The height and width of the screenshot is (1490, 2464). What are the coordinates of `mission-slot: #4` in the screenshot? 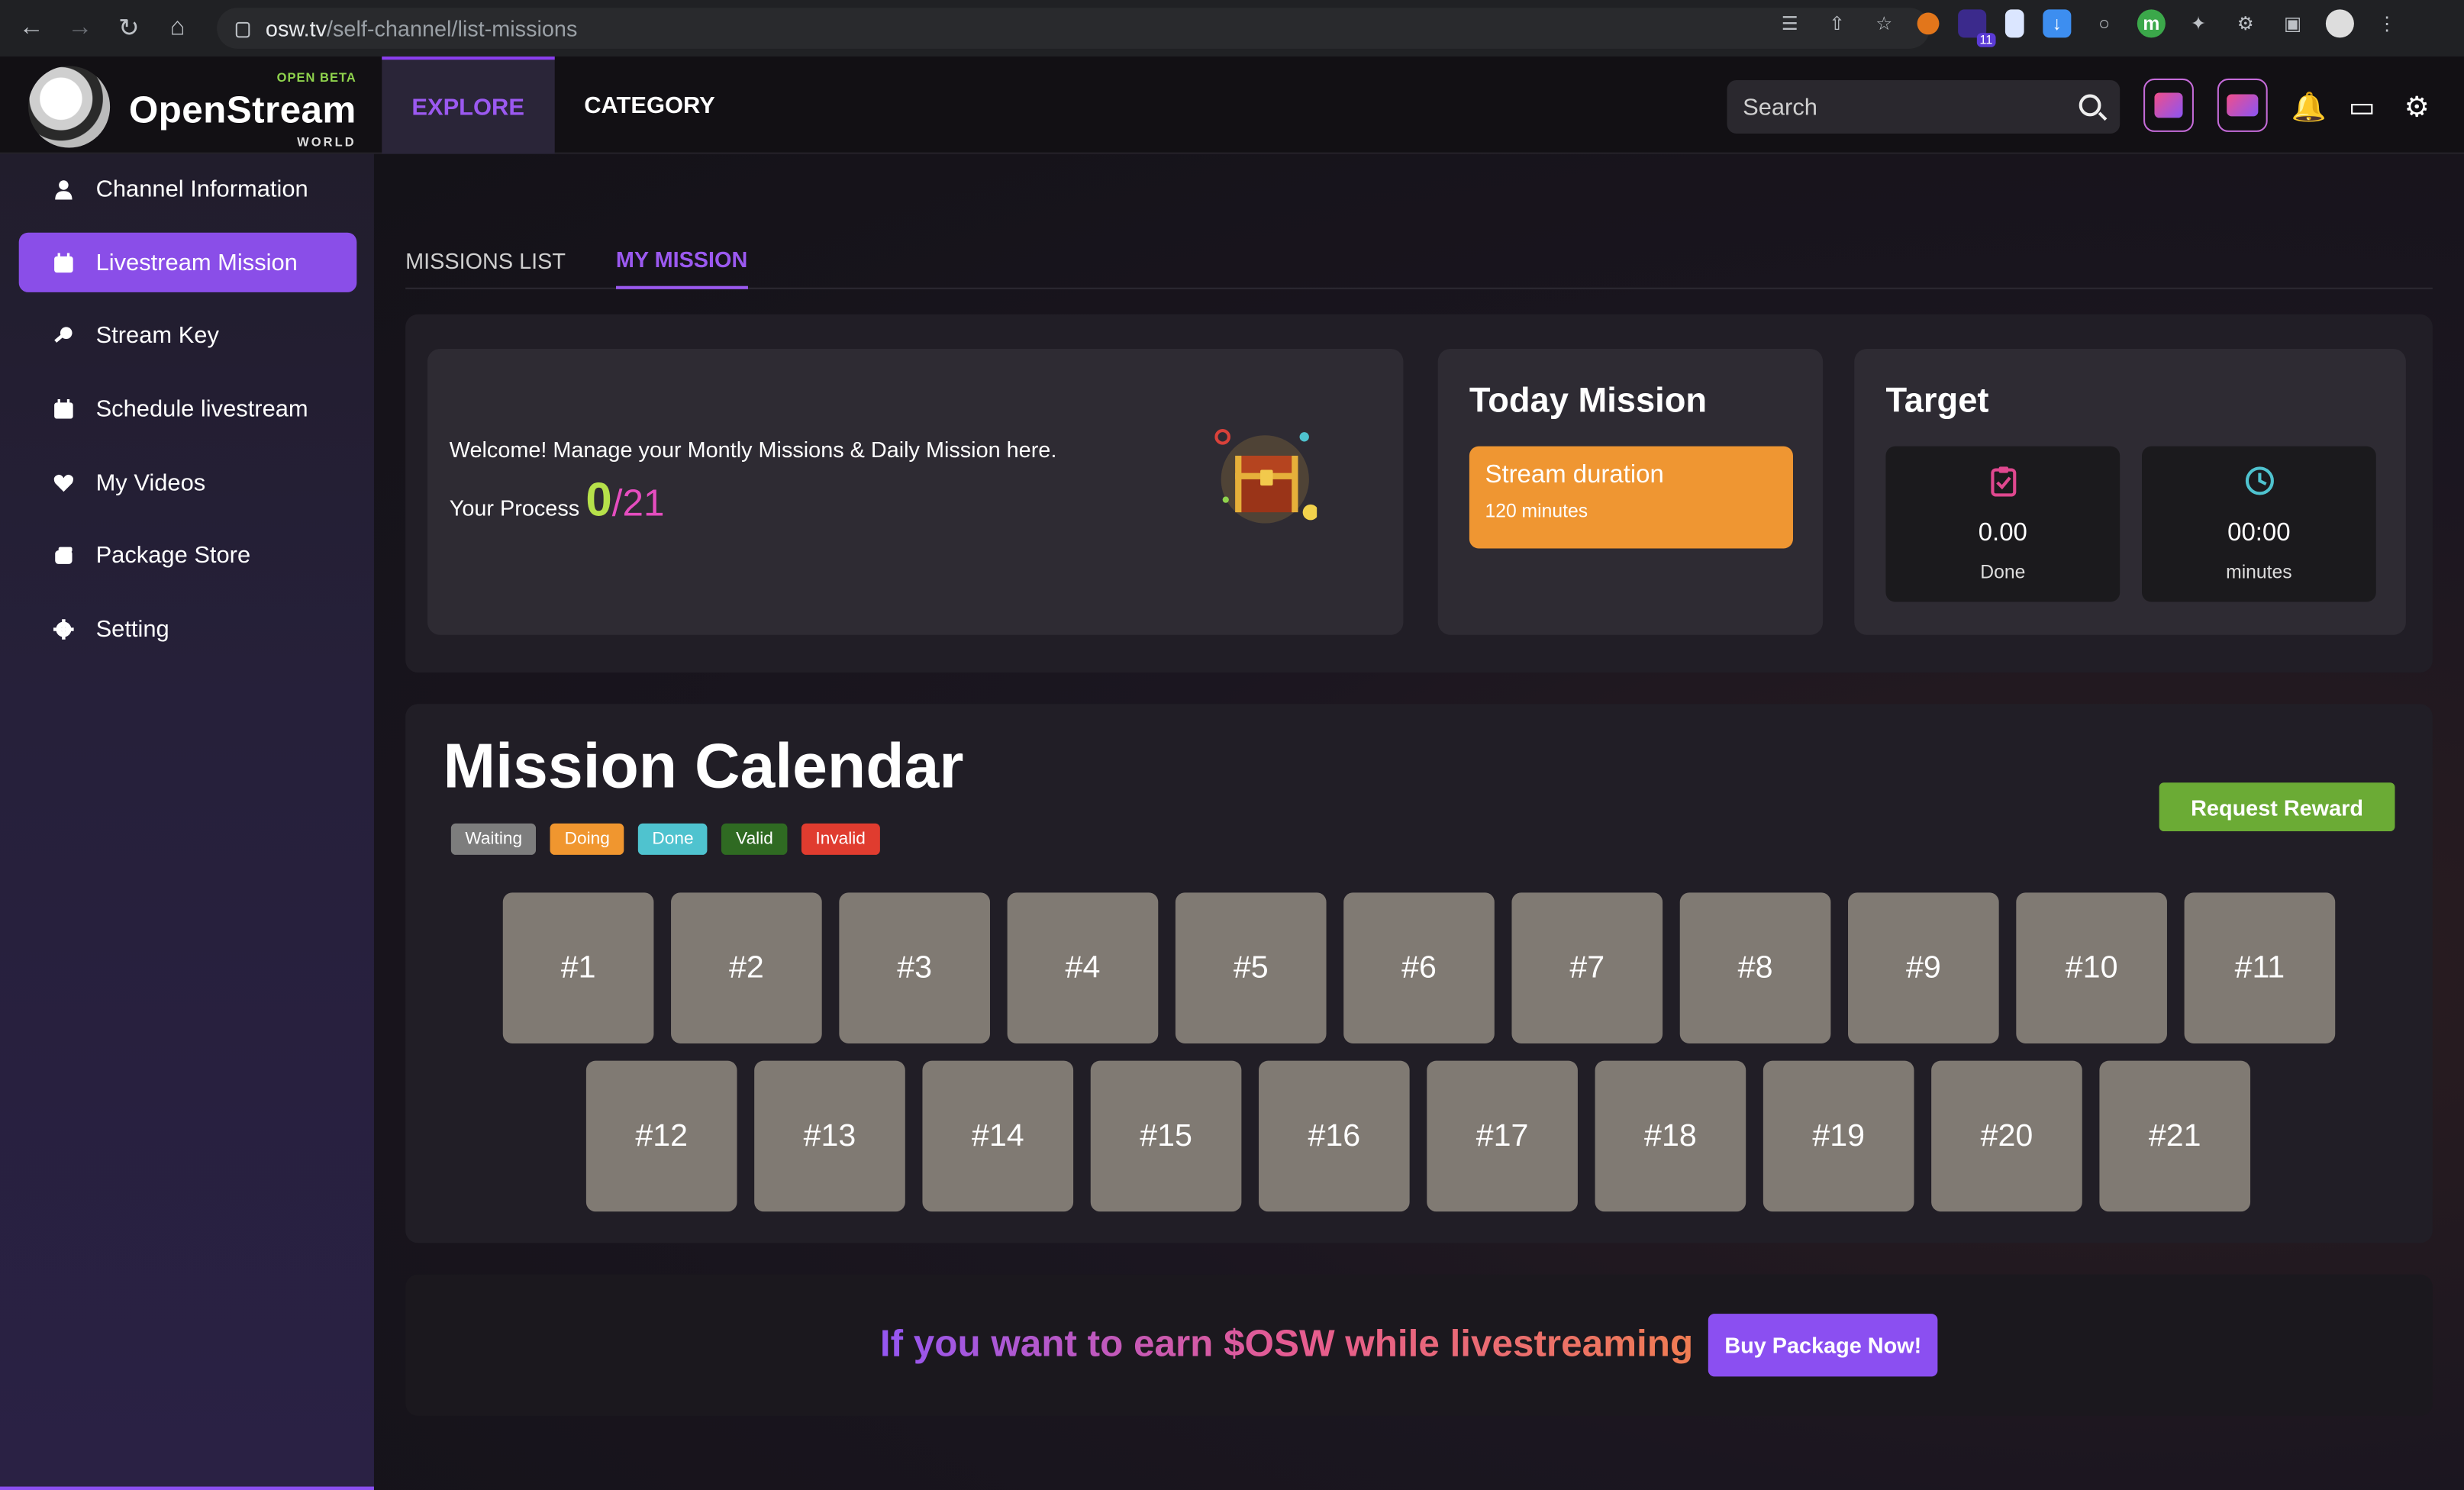 It's located at (1083, 967).